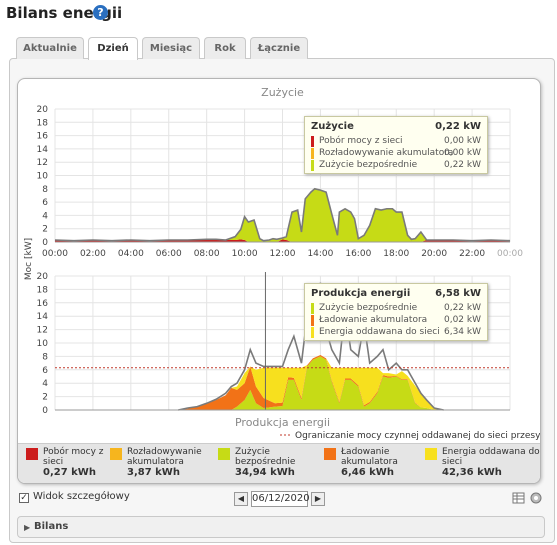 This screenshot has width=557, height=545. Describe the element at coordinates (462, 320) in the screenshot. I see `tooltip-row-value: 0,02 kW` at that location.